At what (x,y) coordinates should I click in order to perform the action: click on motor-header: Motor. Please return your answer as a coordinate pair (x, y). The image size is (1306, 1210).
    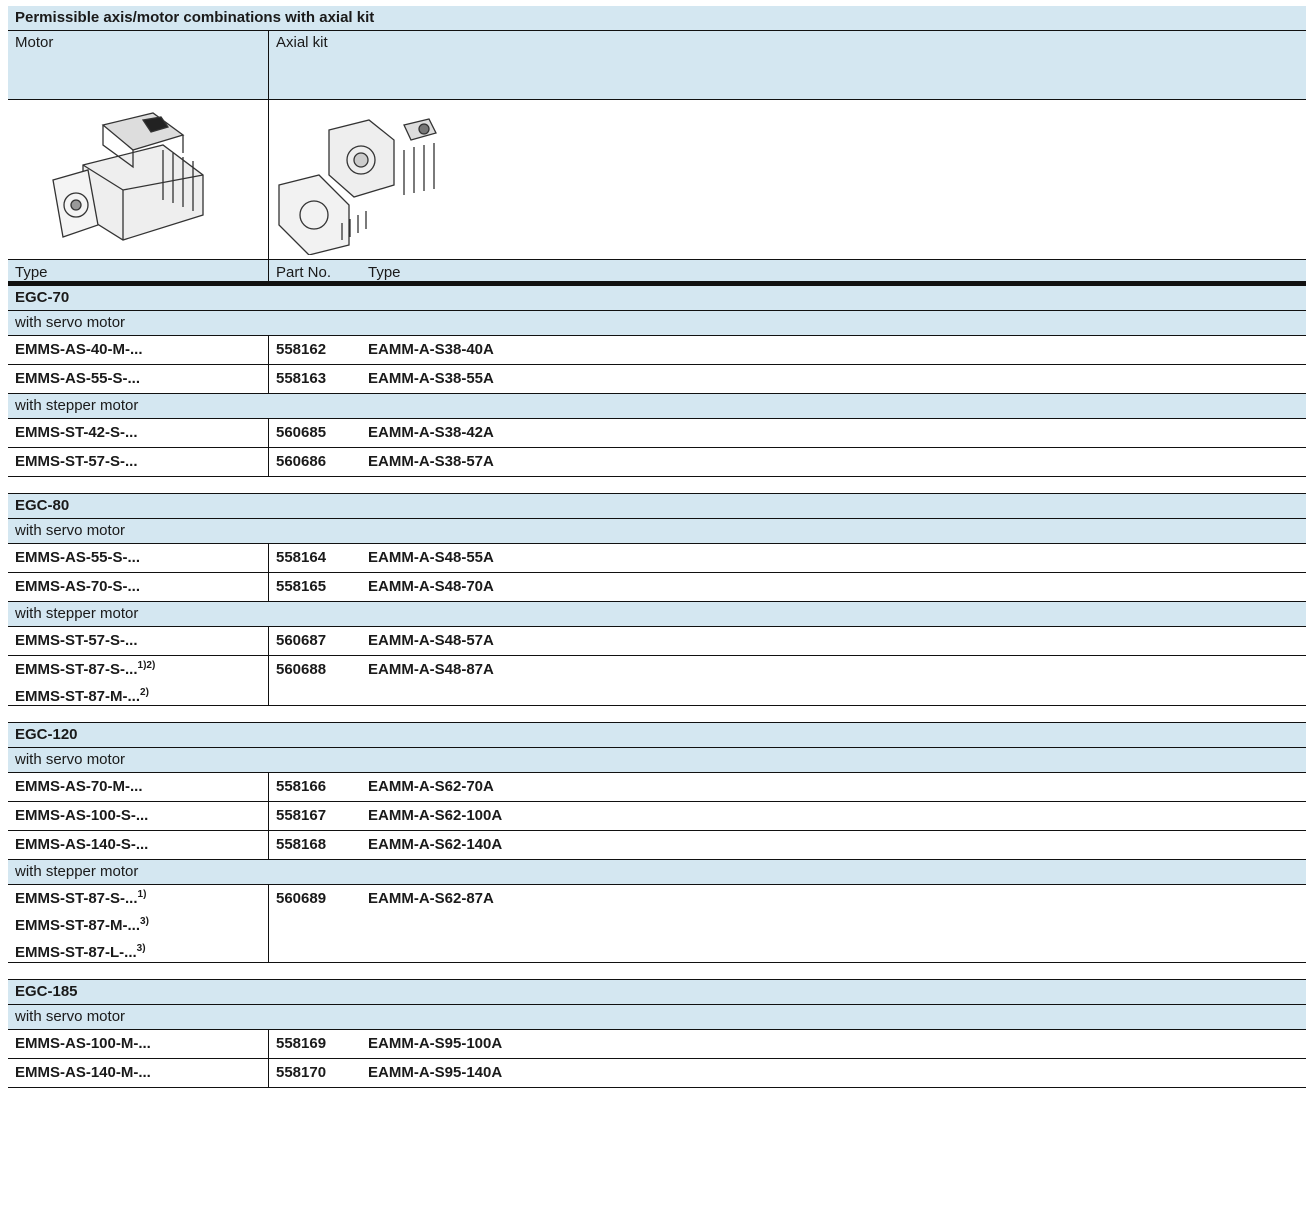
    Looking at the image, I should click on (34, 42).